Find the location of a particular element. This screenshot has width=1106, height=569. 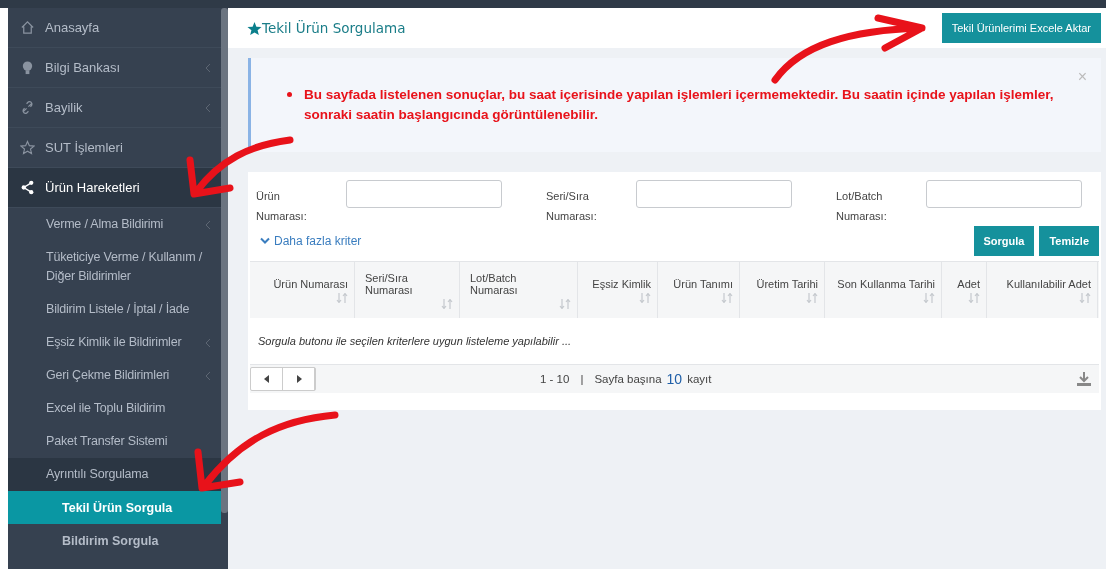

column-title: Son Kullanma Tarihi is located at coordinates (885, 283).